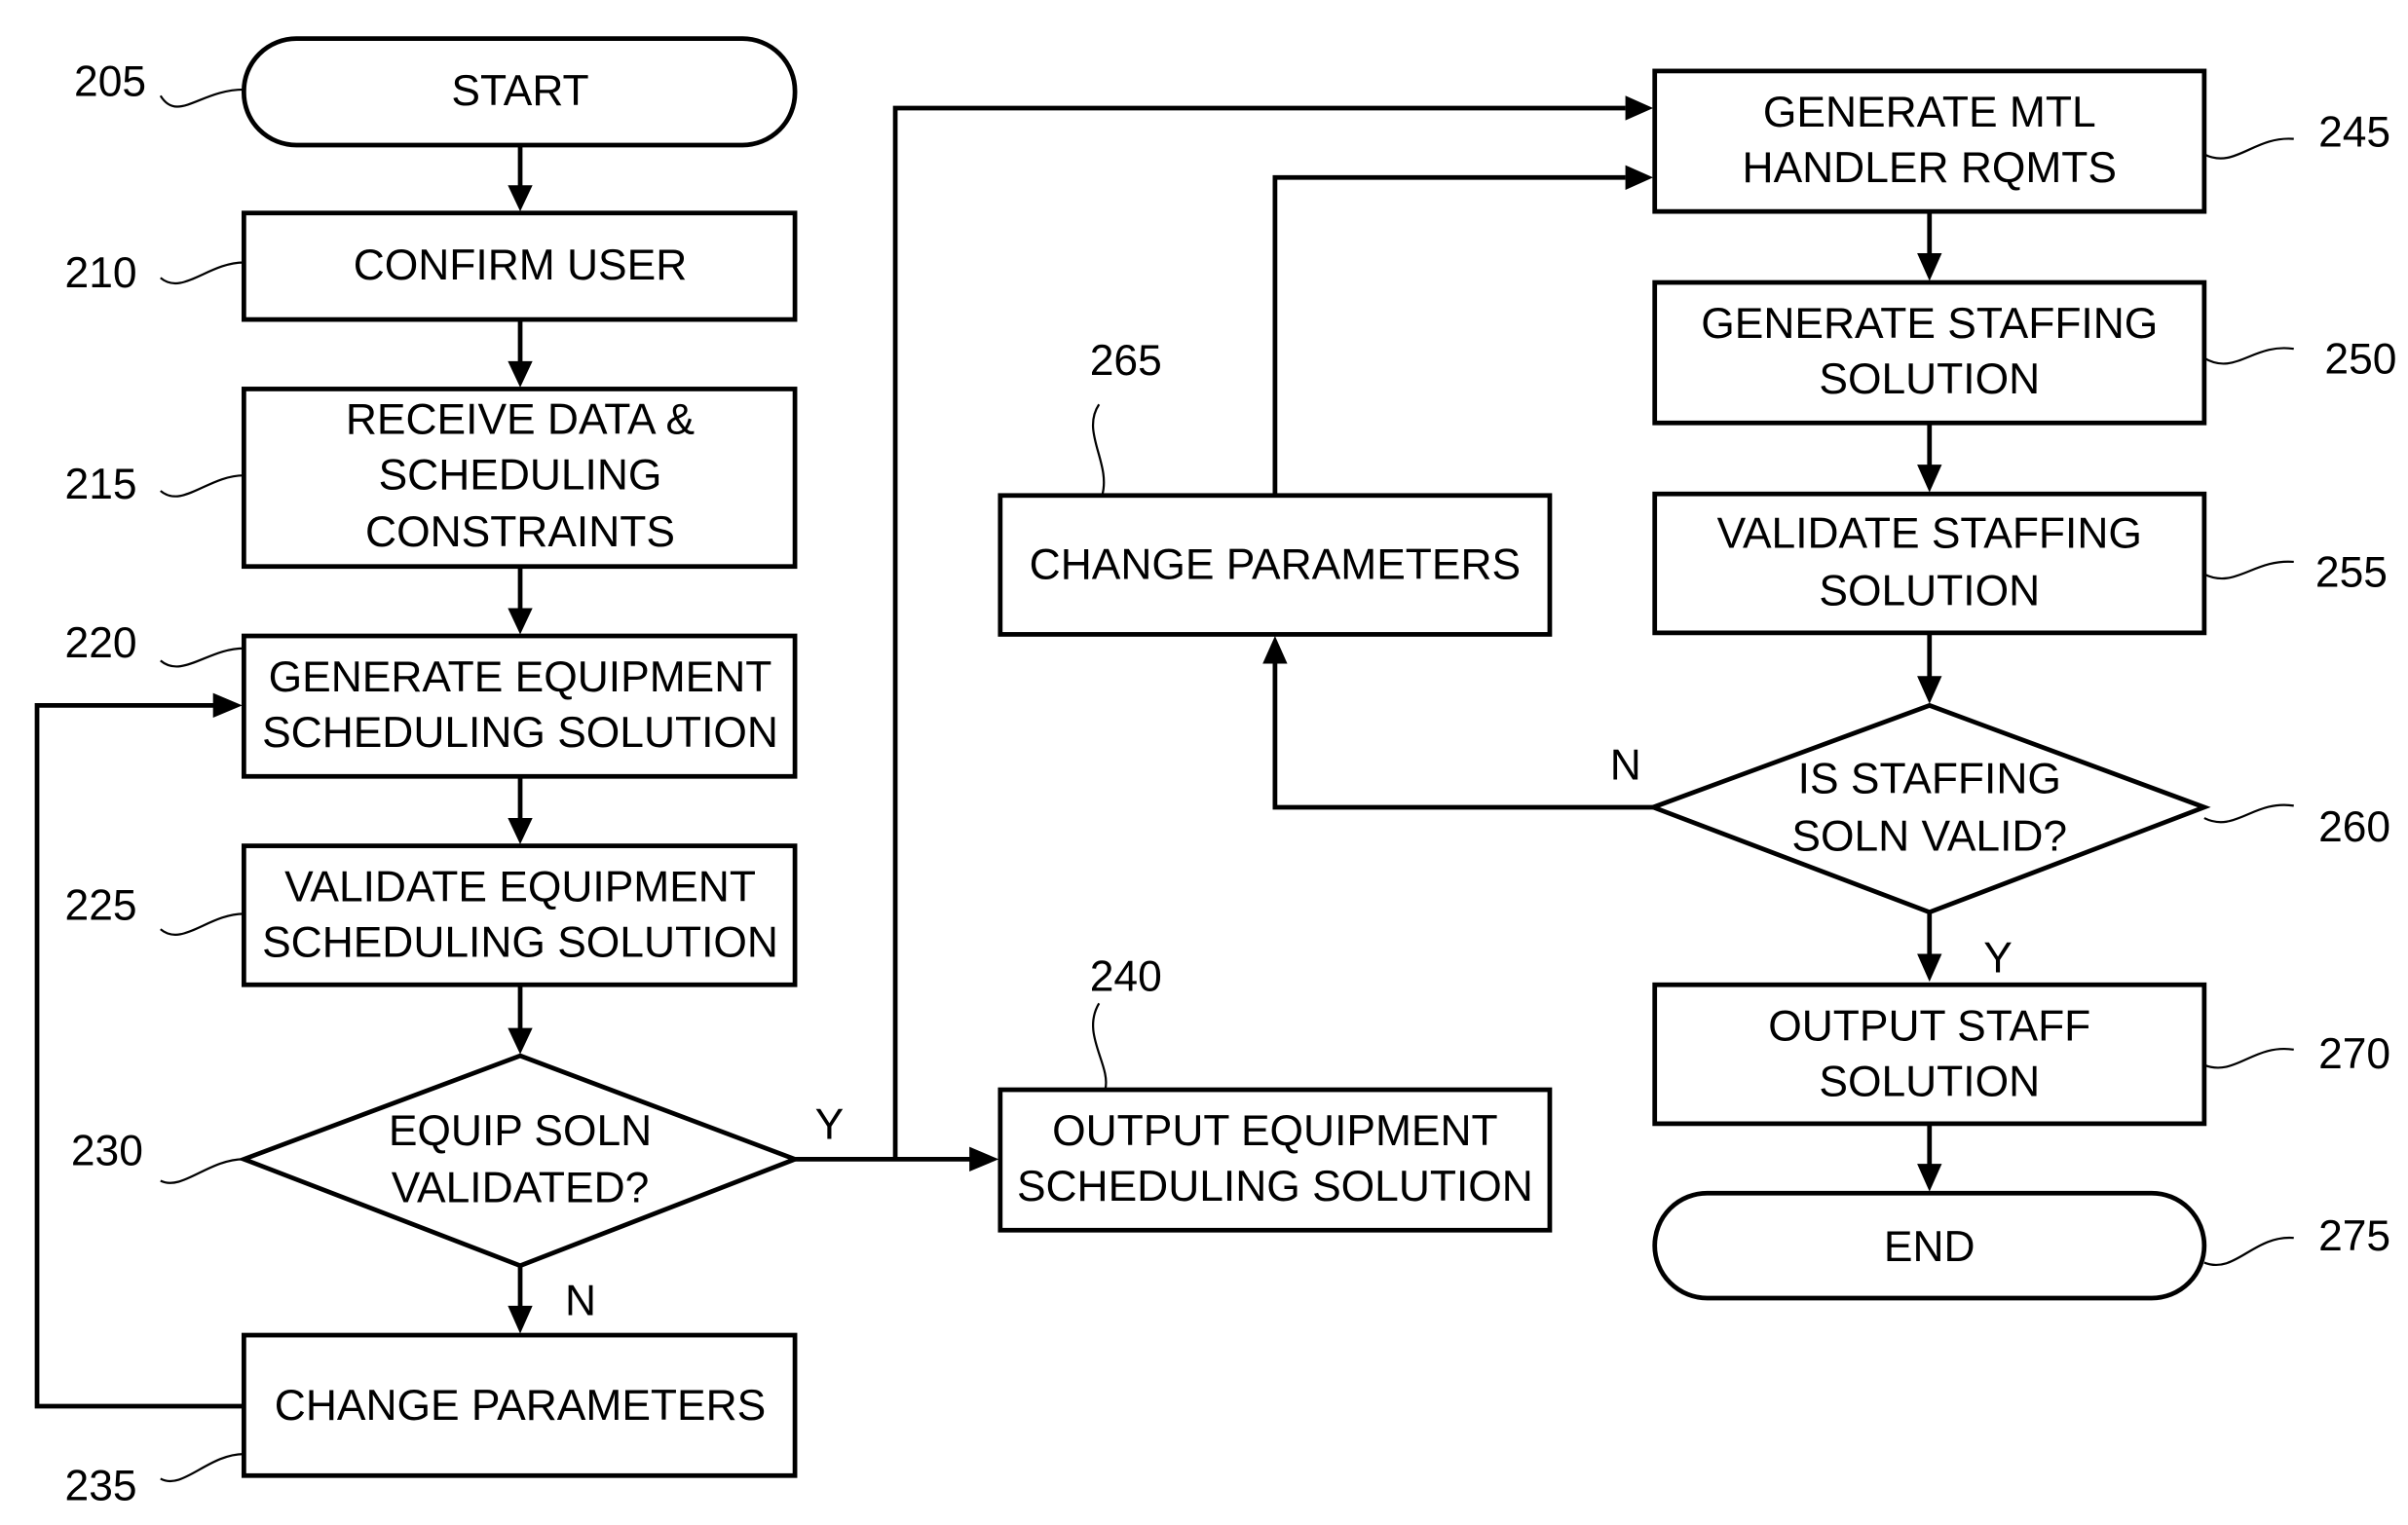 This screenshot has height=1525, width=2408. What do you see at coordinates (519, 706) in the screenshot?
I see `node-generate-equipment: GENERATE EQUIPMENT SCHEDULING SOLUTION` at bounding box center [519, 706].